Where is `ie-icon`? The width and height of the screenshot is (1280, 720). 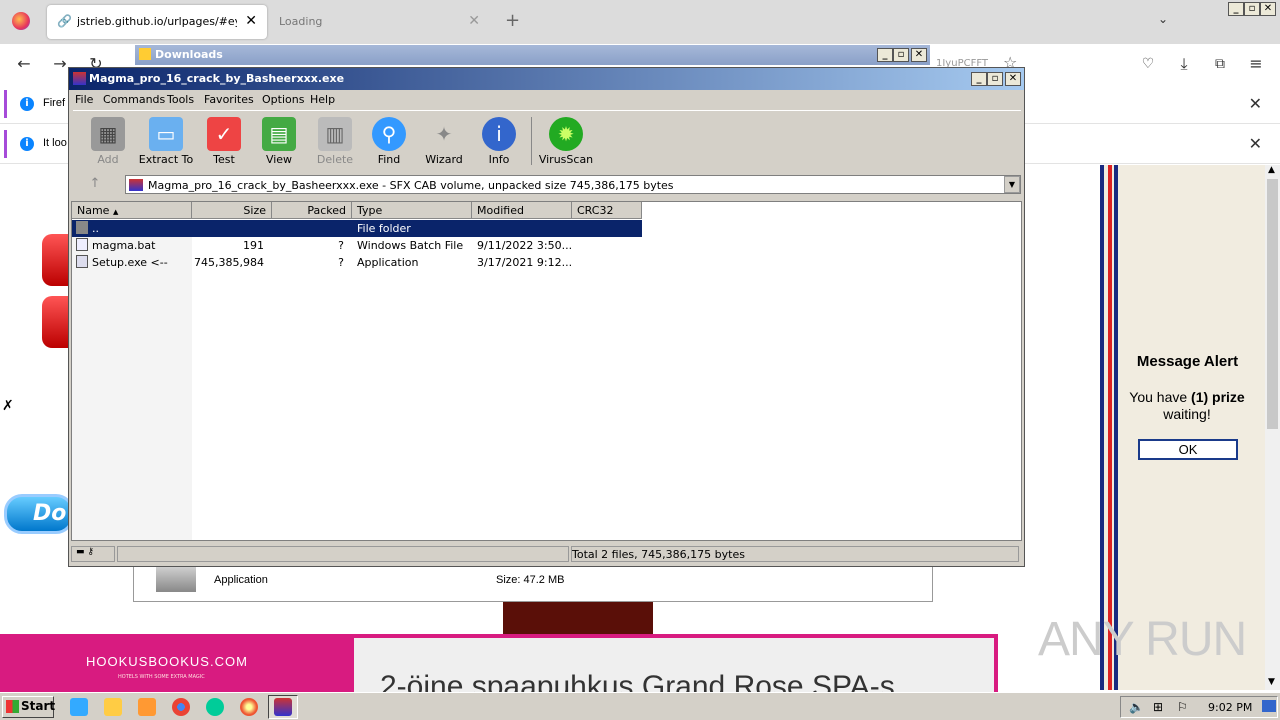 ie-icon is located at coordinates (79, 707).